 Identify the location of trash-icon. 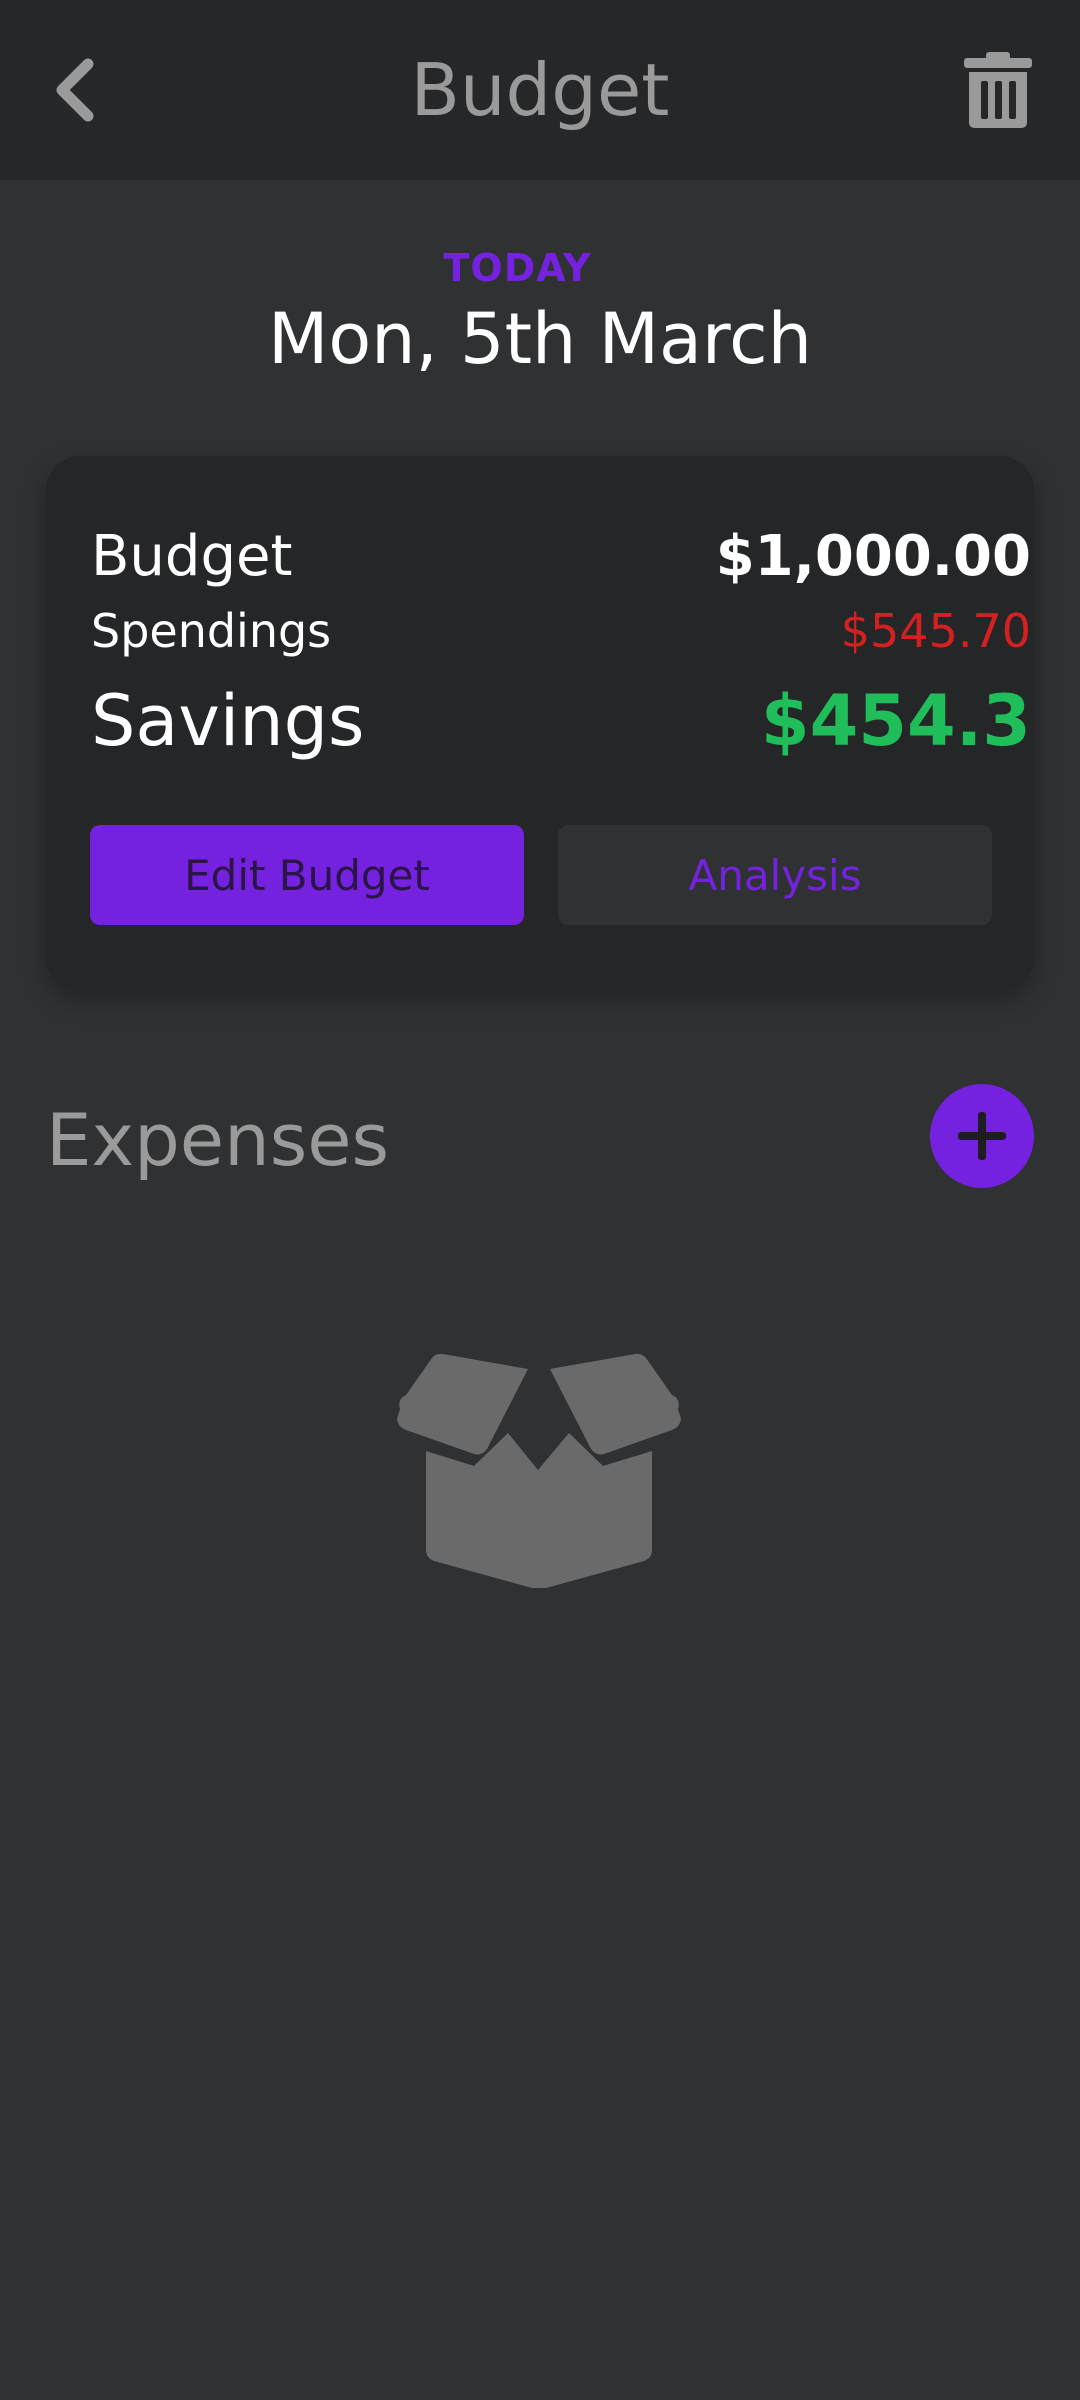
(998, 90).